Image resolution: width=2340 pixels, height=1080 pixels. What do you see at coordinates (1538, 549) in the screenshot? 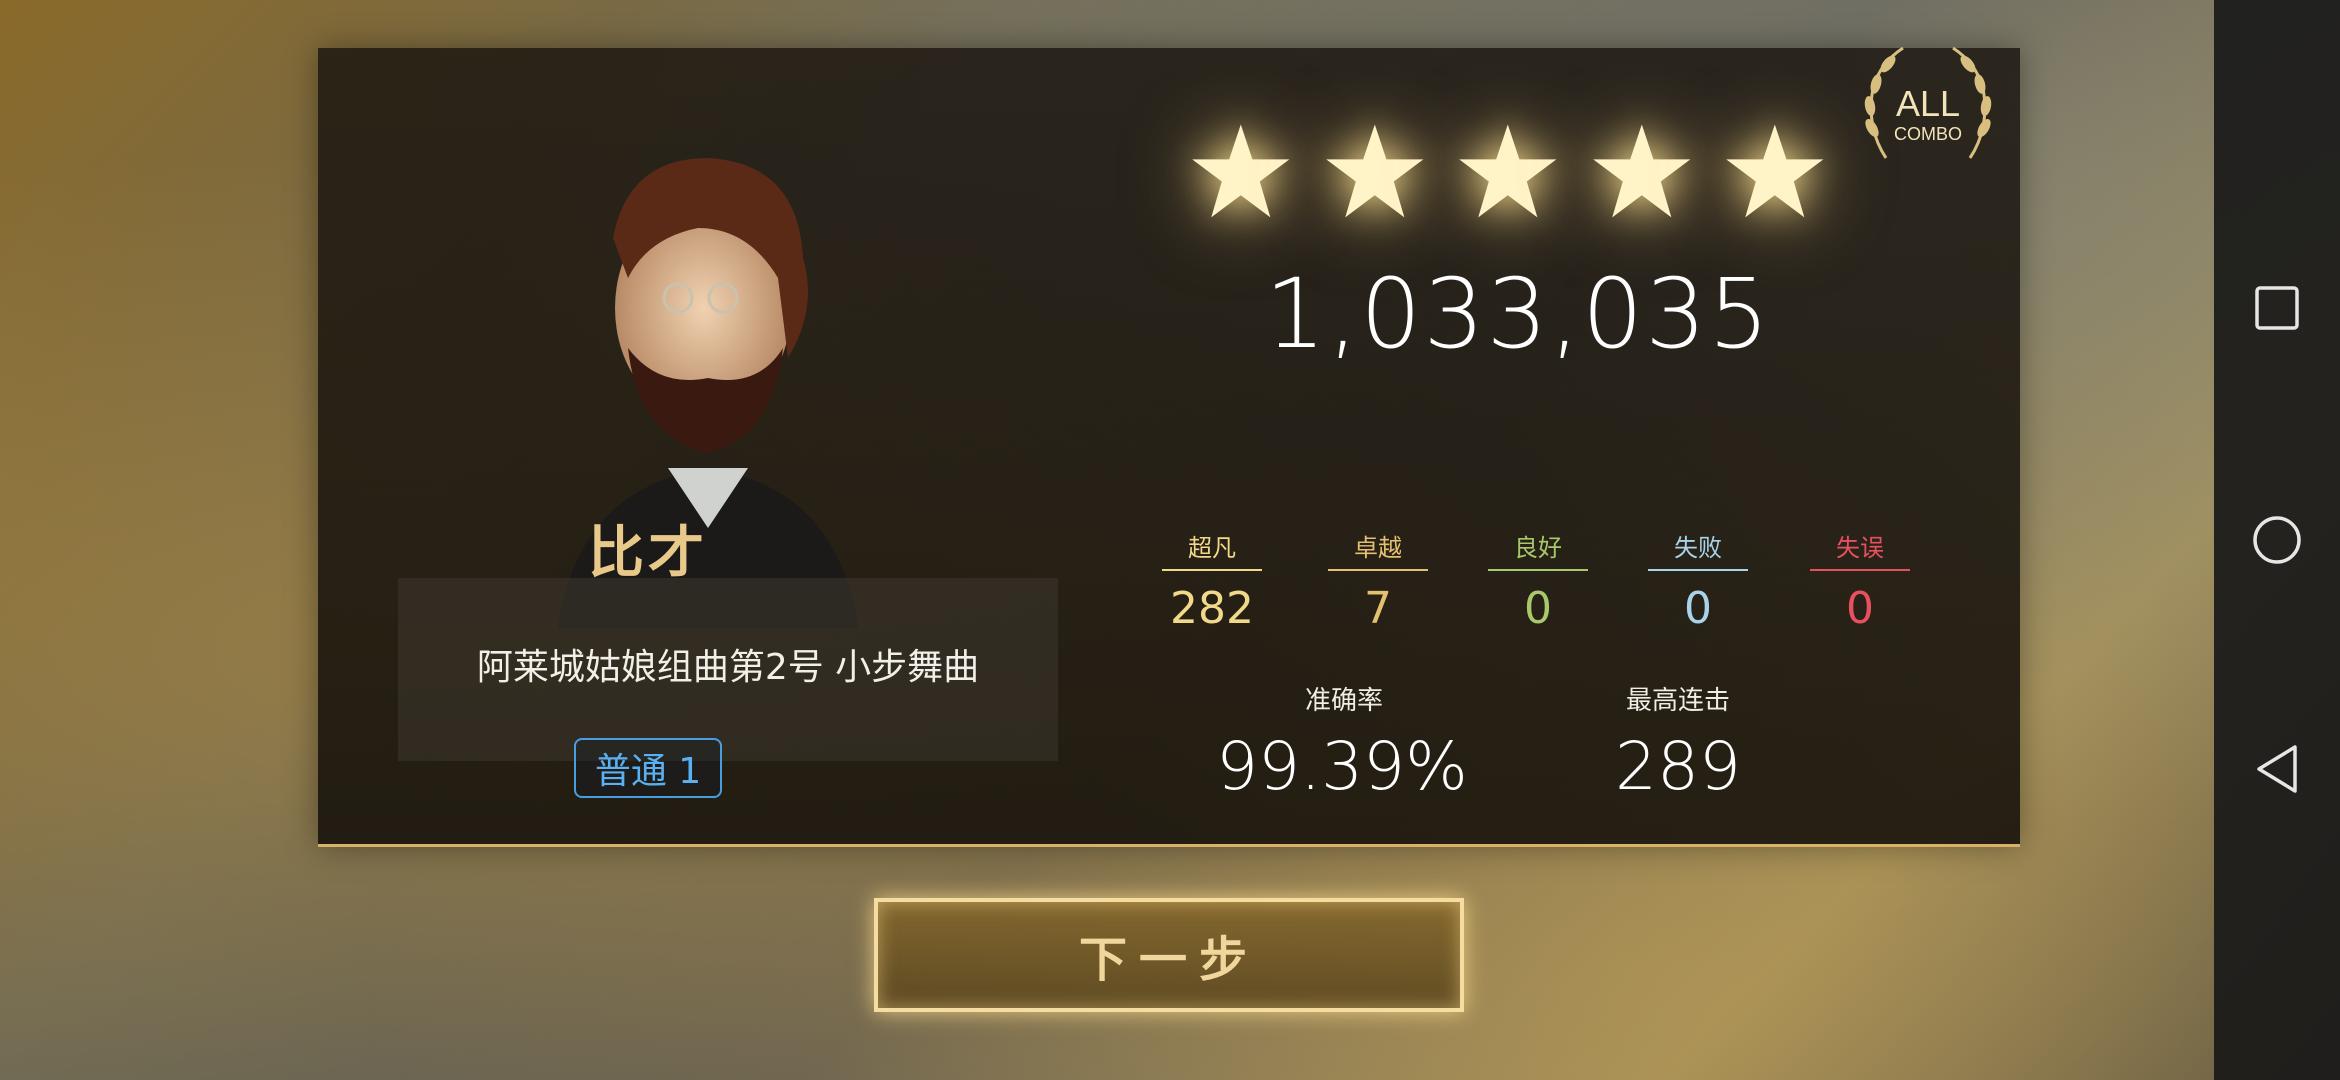
I see `judgement-label: 良好` at bounding box center [1538, 549].